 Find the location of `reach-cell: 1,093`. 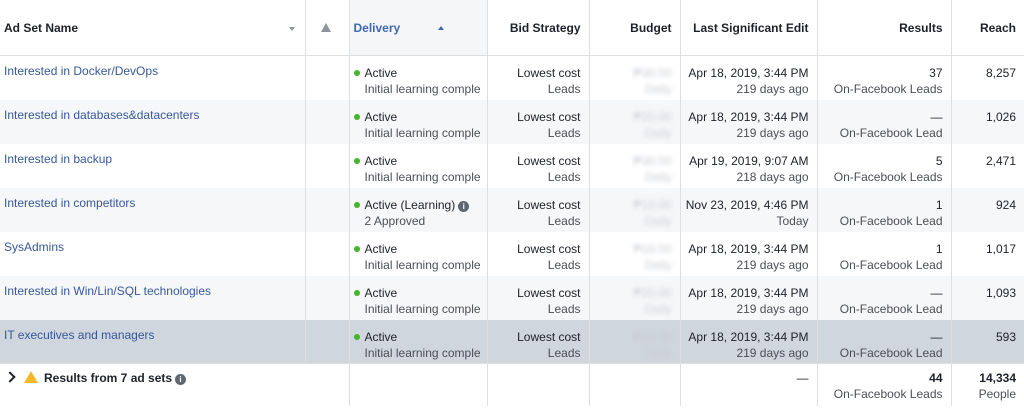

reach-cell: 1,093 is located at coordinates (987, 297).